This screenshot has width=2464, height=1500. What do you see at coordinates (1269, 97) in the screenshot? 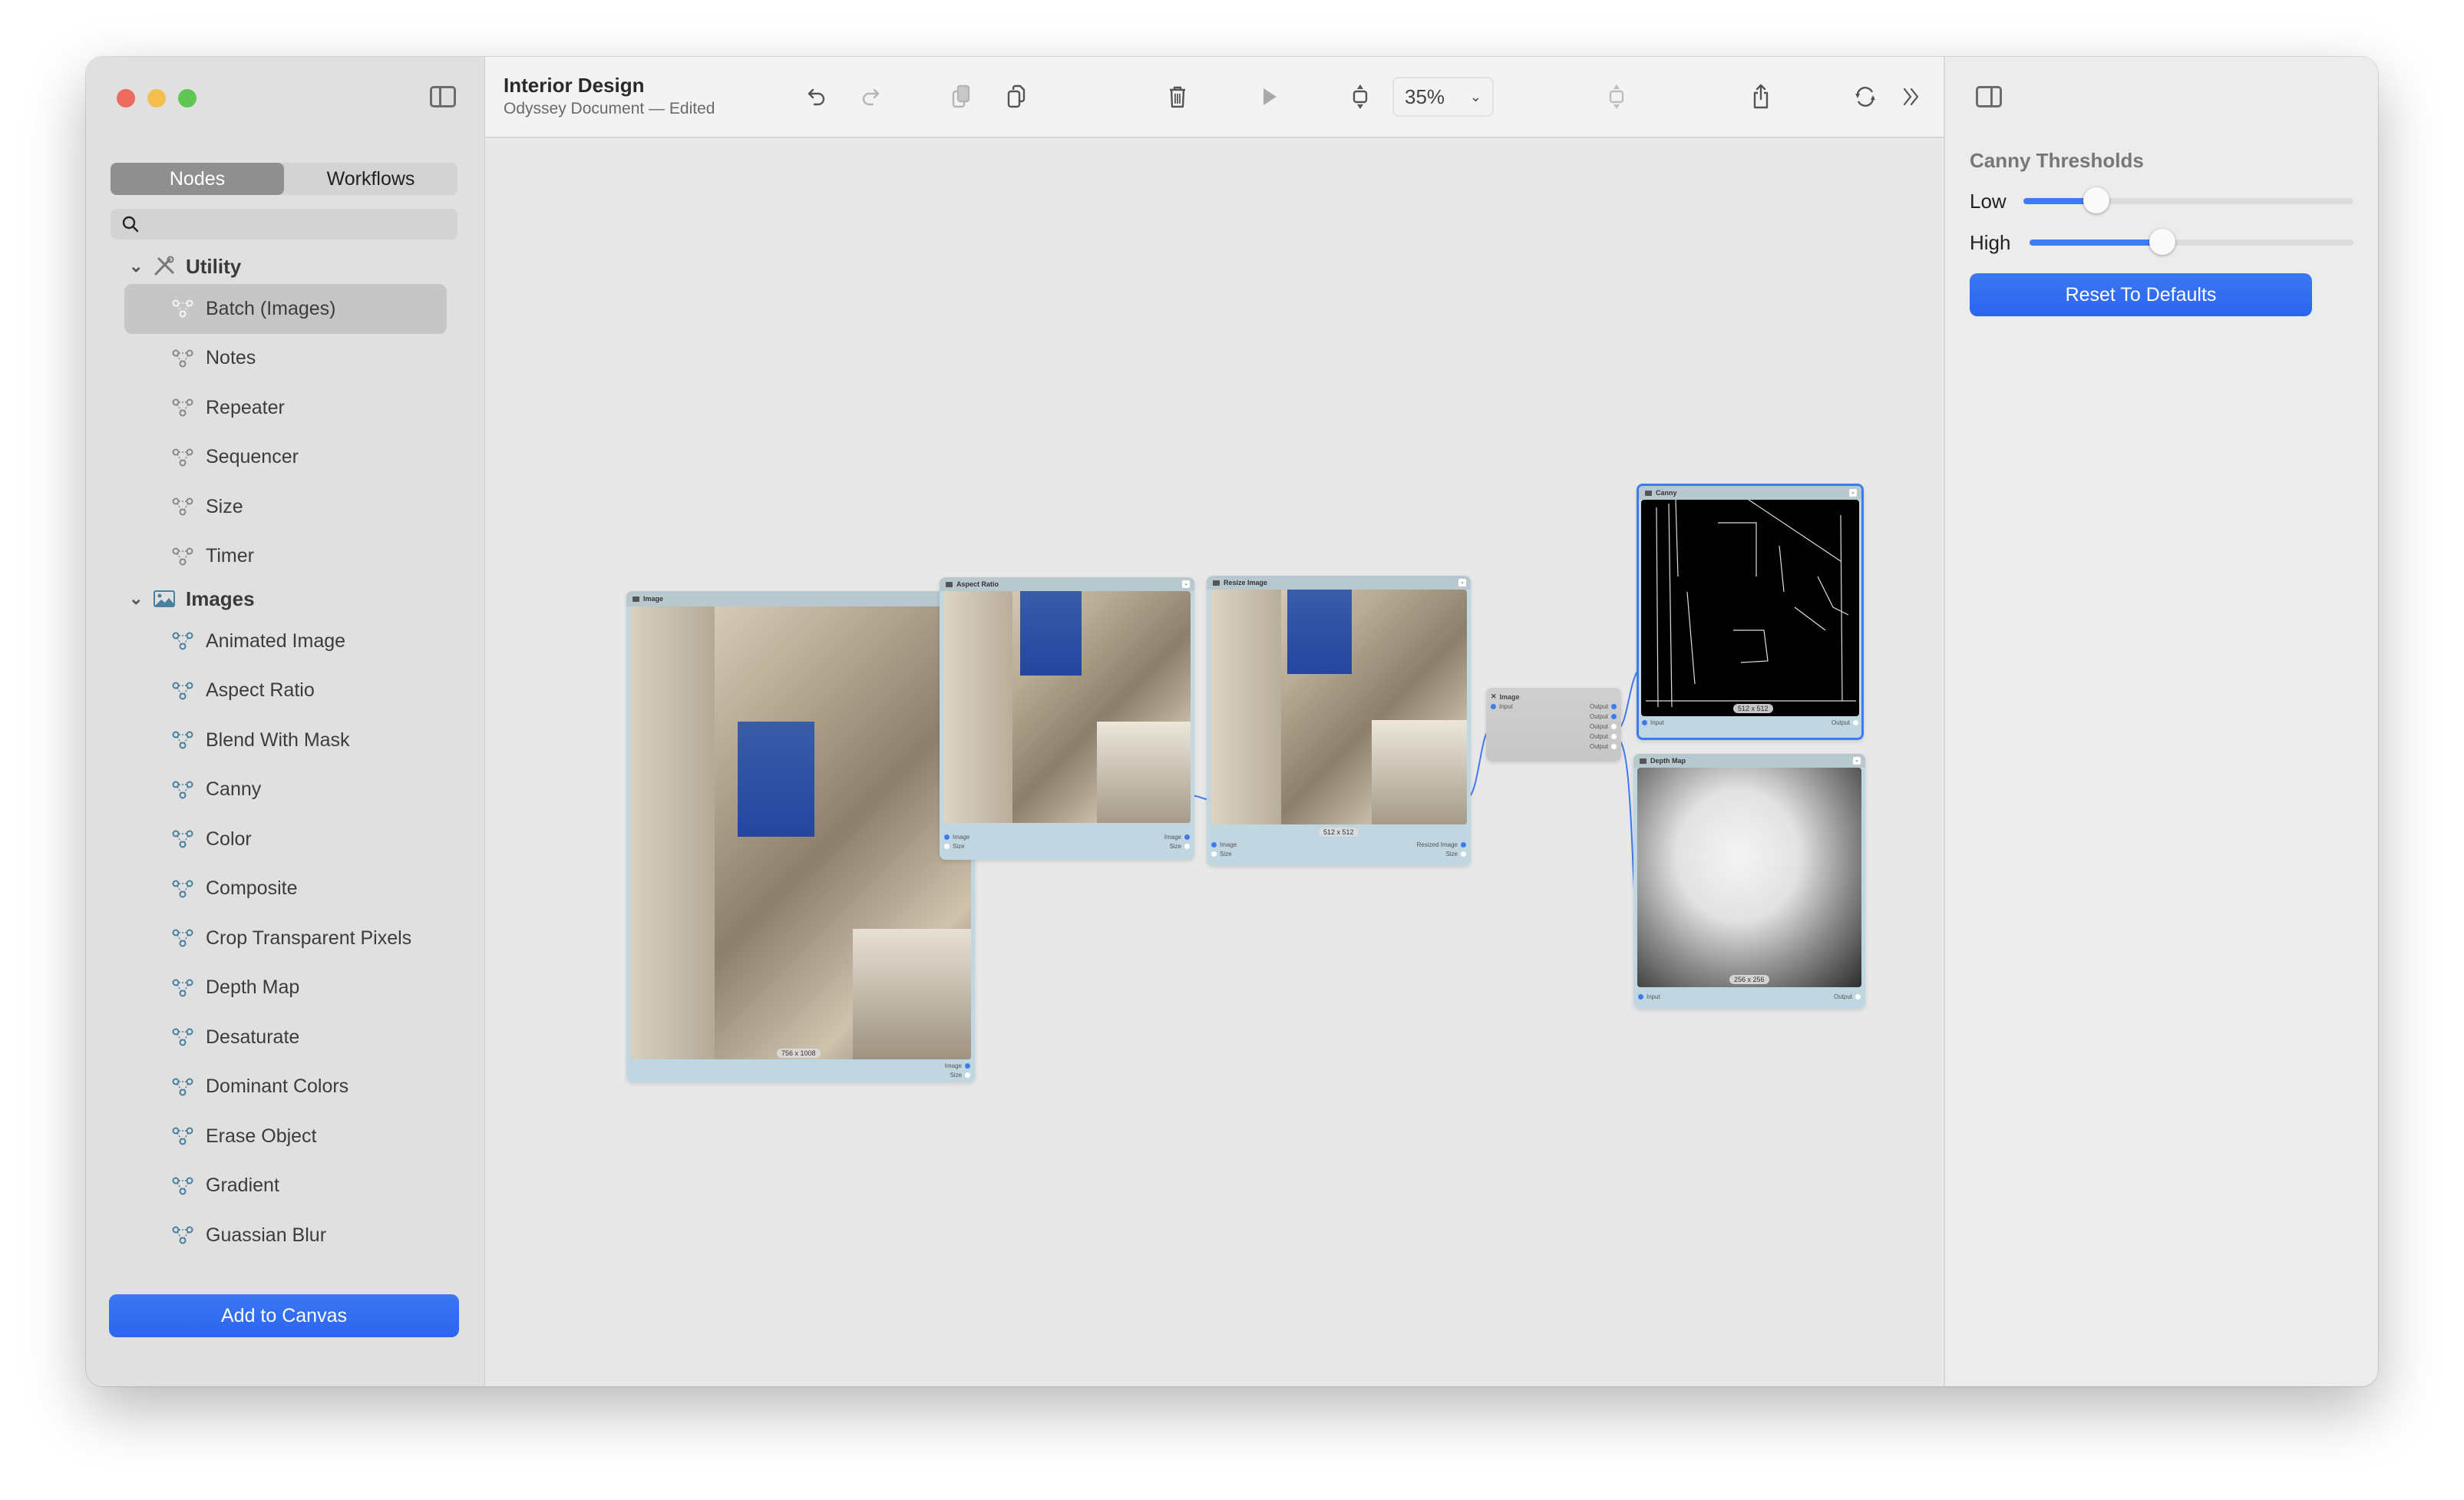
I see `run-button` at bounding box center [1269, 97].